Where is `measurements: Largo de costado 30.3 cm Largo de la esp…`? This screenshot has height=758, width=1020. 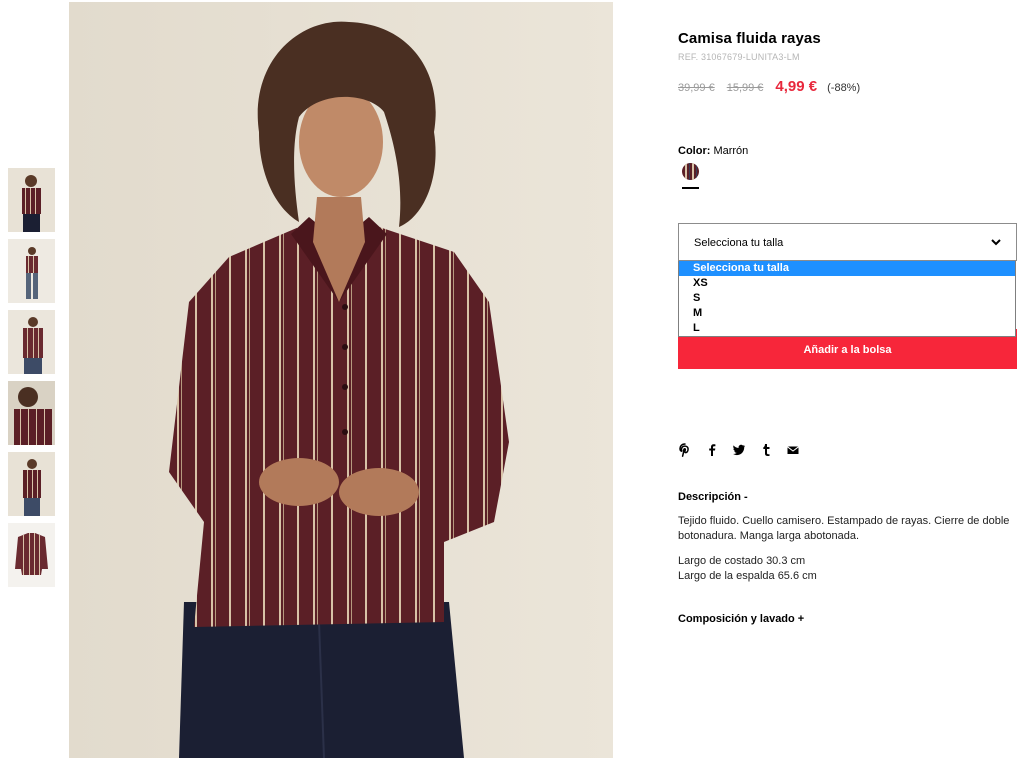 measurements: Largo de costado 30.3 cm Largo de la esp… is located at coordinates (747, 569).